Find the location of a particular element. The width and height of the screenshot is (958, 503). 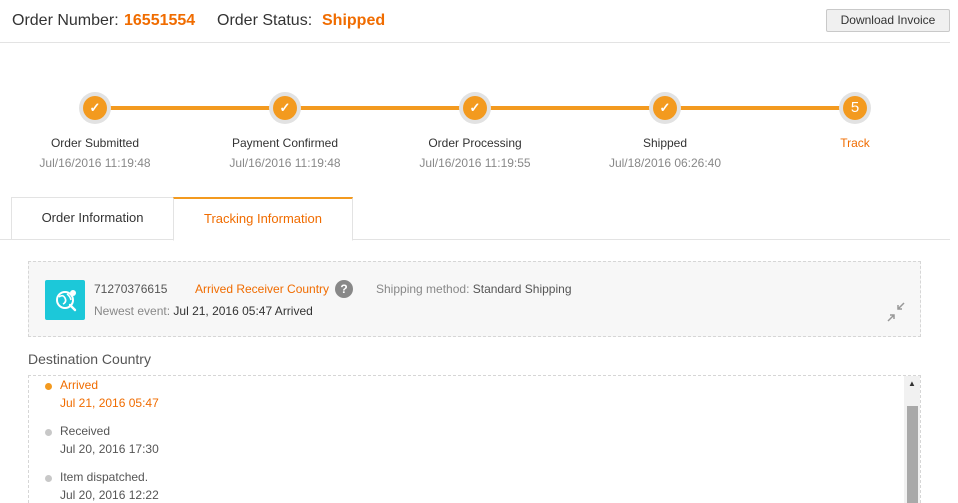

event-description: Item dispatched. is located at coordinates (104, 477).